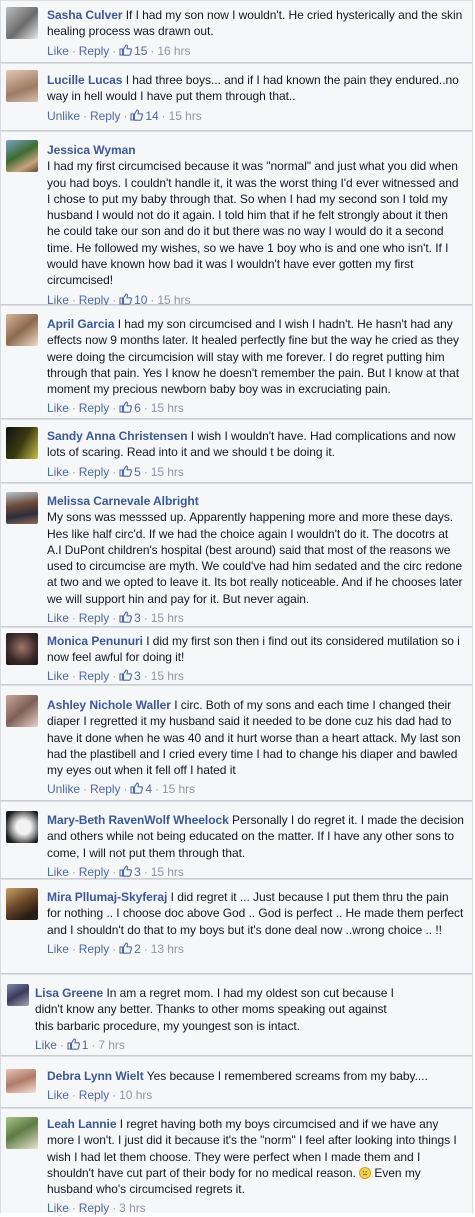 The width and height of the screenshot is (475, 1217). What do you see at coordinates (130, 949) in the screenshot?
I see `like-count: 2` at bounding box center [130, 949].